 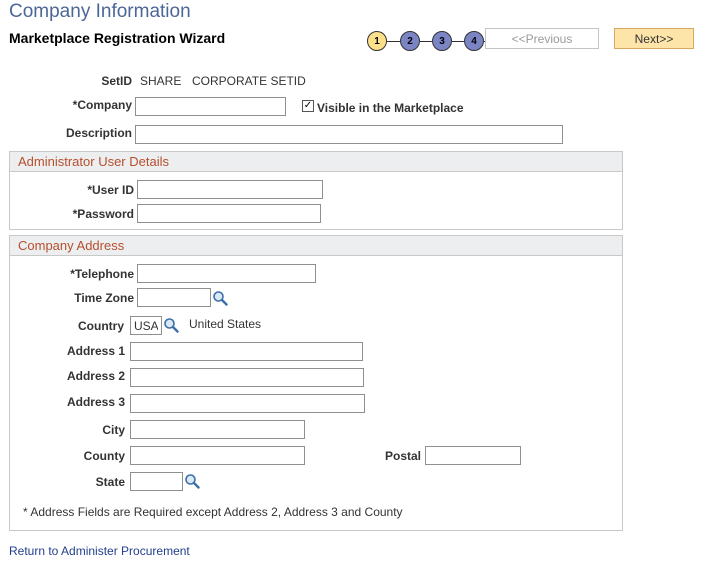 What do you see at coordinates (171, 325) in the screenshot?
I see `country-lookup-icon` at bounding box center [171, 325].